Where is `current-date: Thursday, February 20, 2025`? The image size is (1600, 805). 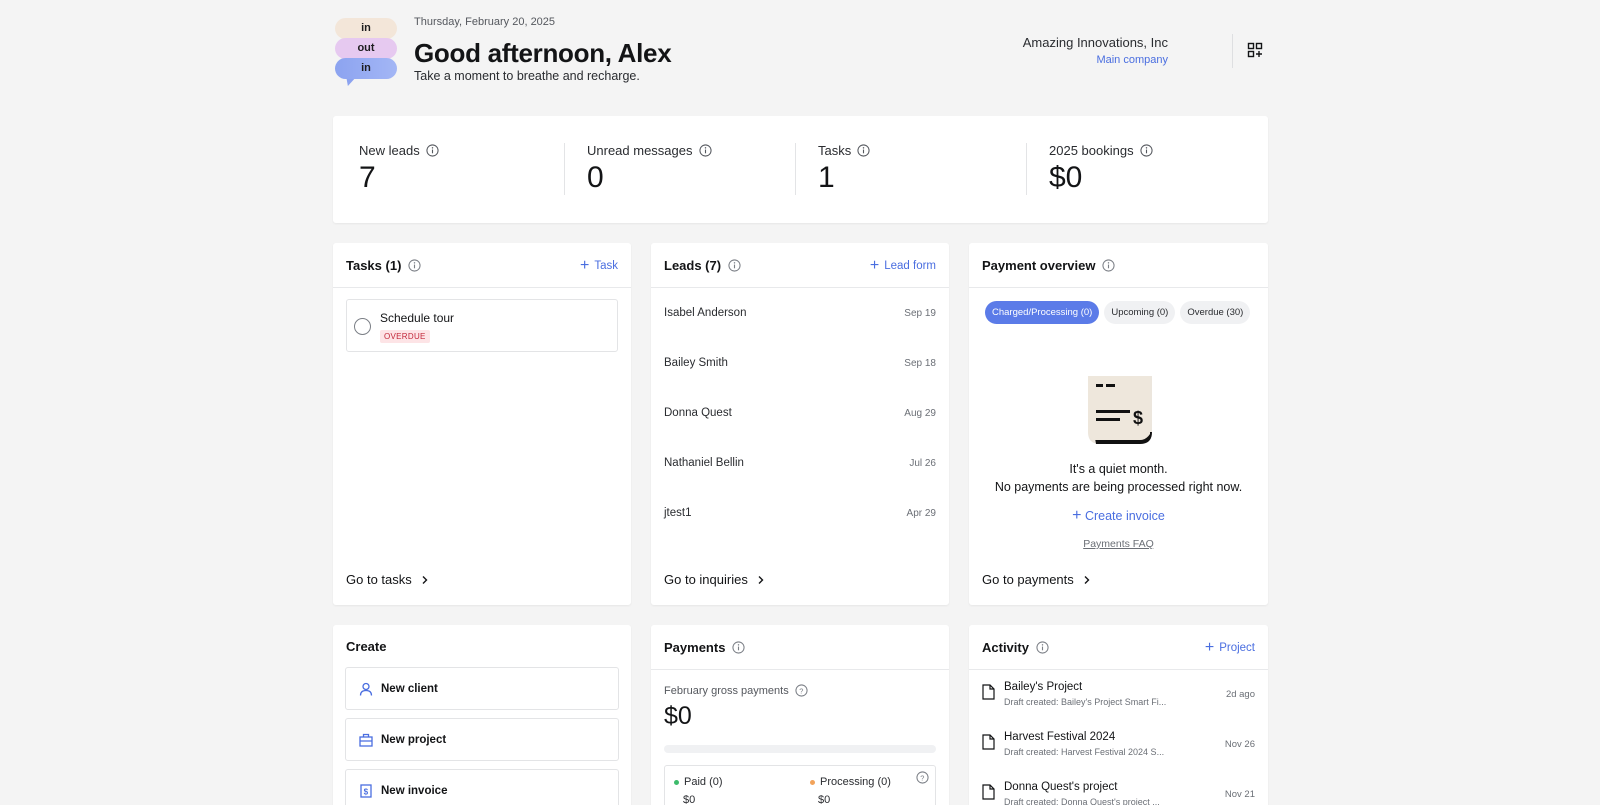
current-date: Thursday, February 20, 2025 is located at coordinates (485, 22).